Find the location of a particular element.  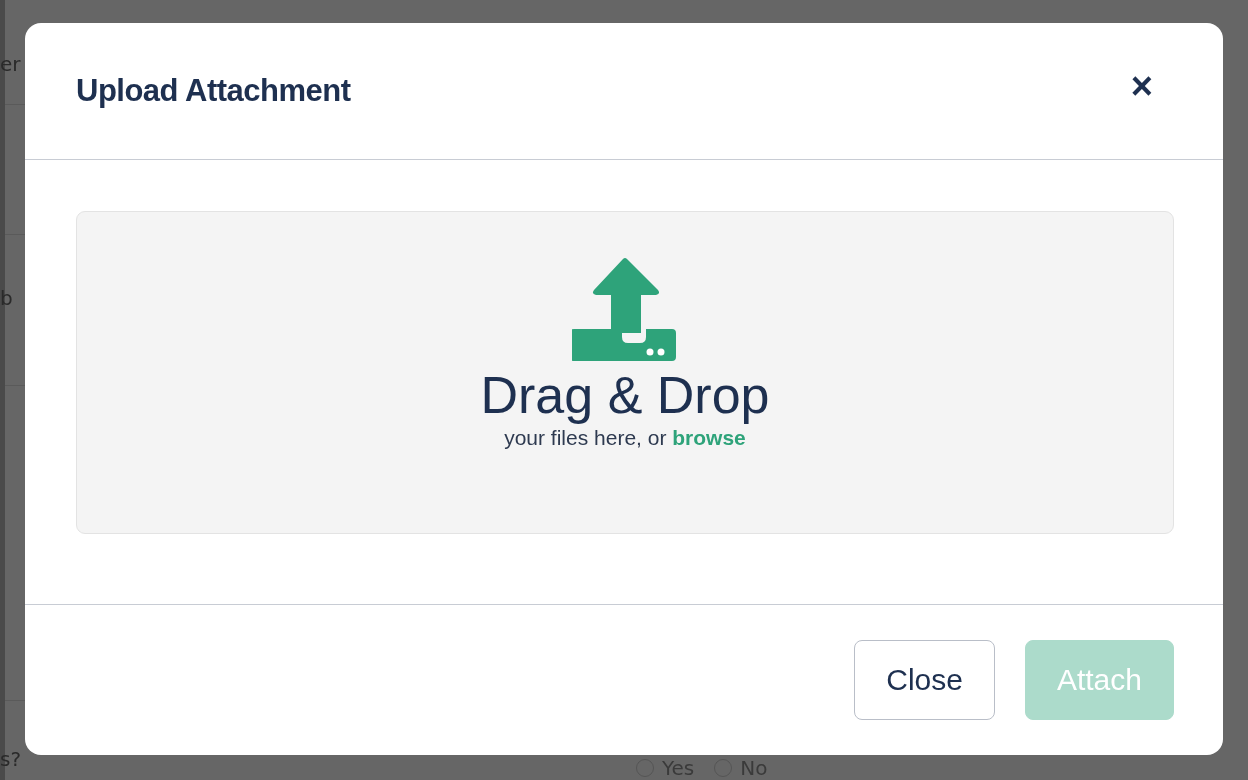

field-label: b is located at coordinates (6, 298).